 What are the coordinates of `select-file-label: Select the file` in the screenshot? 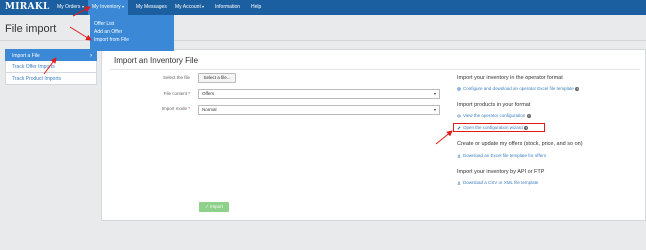 It's located at (145, 77).